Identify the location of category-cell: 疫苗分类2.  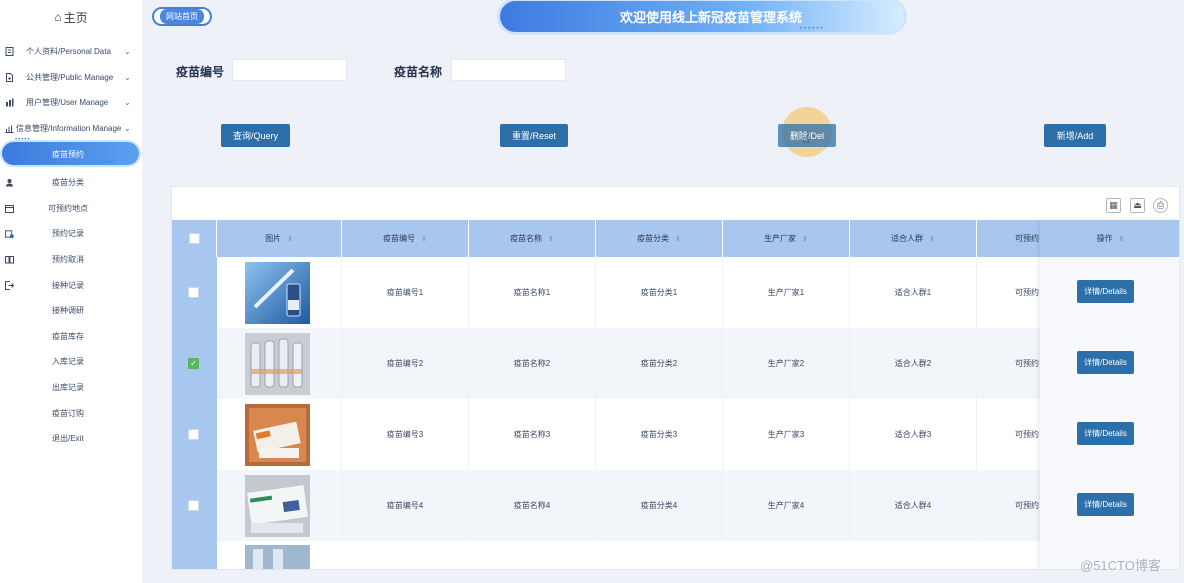
(659, 363).